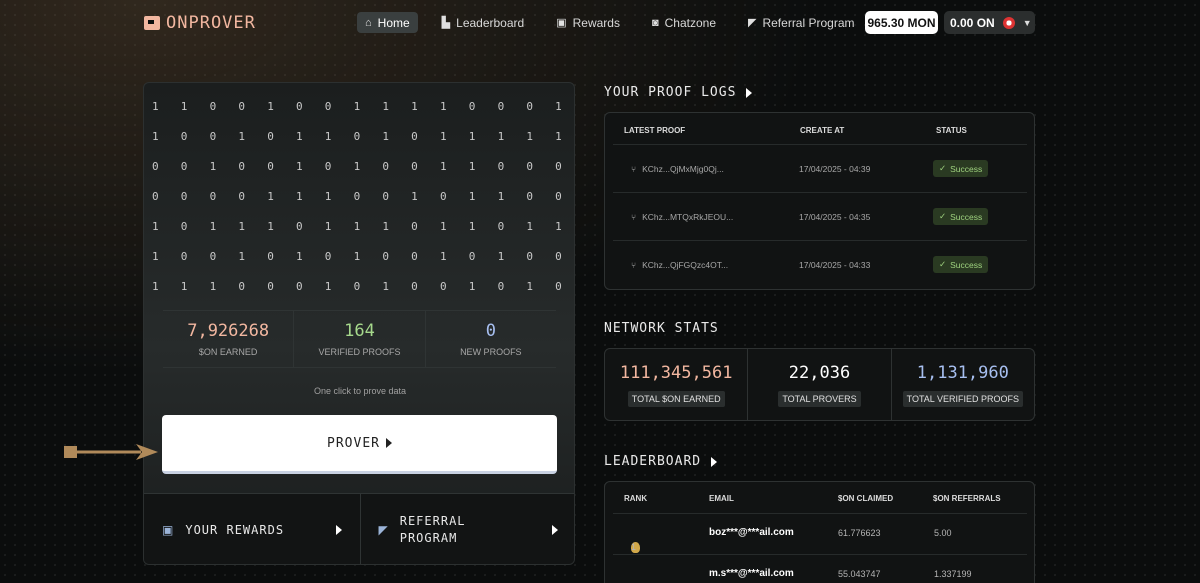 The height and width of the screenshot is (583, 1200). I want to click on wallet-dropdown: 0.00 ON ▼, so click(989, 22).